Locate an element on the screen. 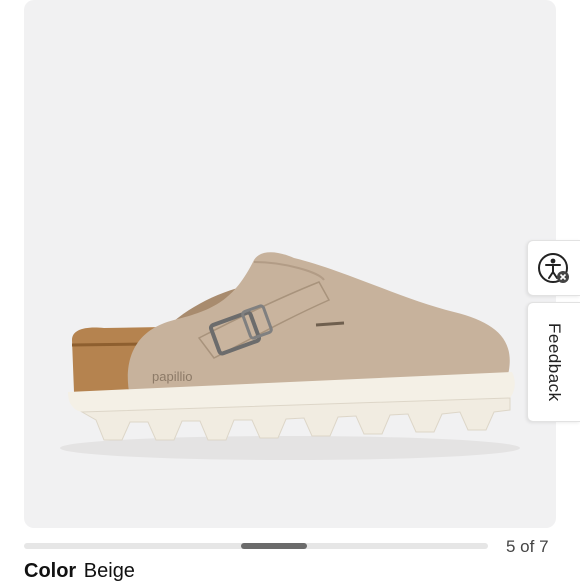  color-label: Color is located at coordinates (50, 571).